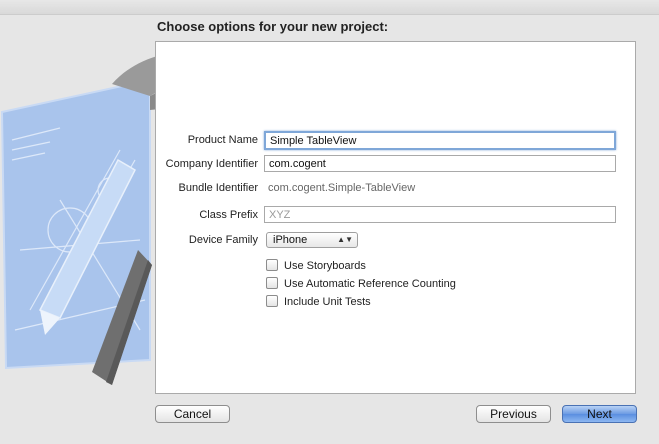  Describe the element at coordinates (440, 163) in the screenshot. I see `company-identifier-field` at that location.